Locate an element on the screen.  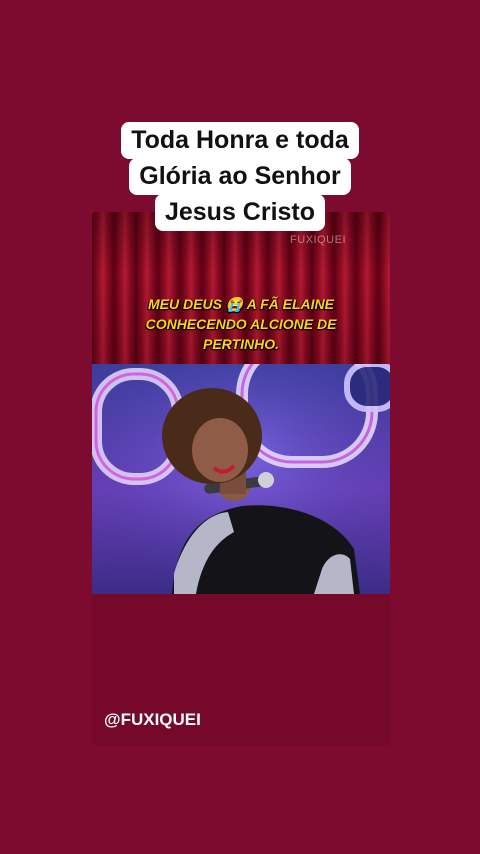
caption-line-1: Toda Honra e toda is located at coordinates (240, 140).